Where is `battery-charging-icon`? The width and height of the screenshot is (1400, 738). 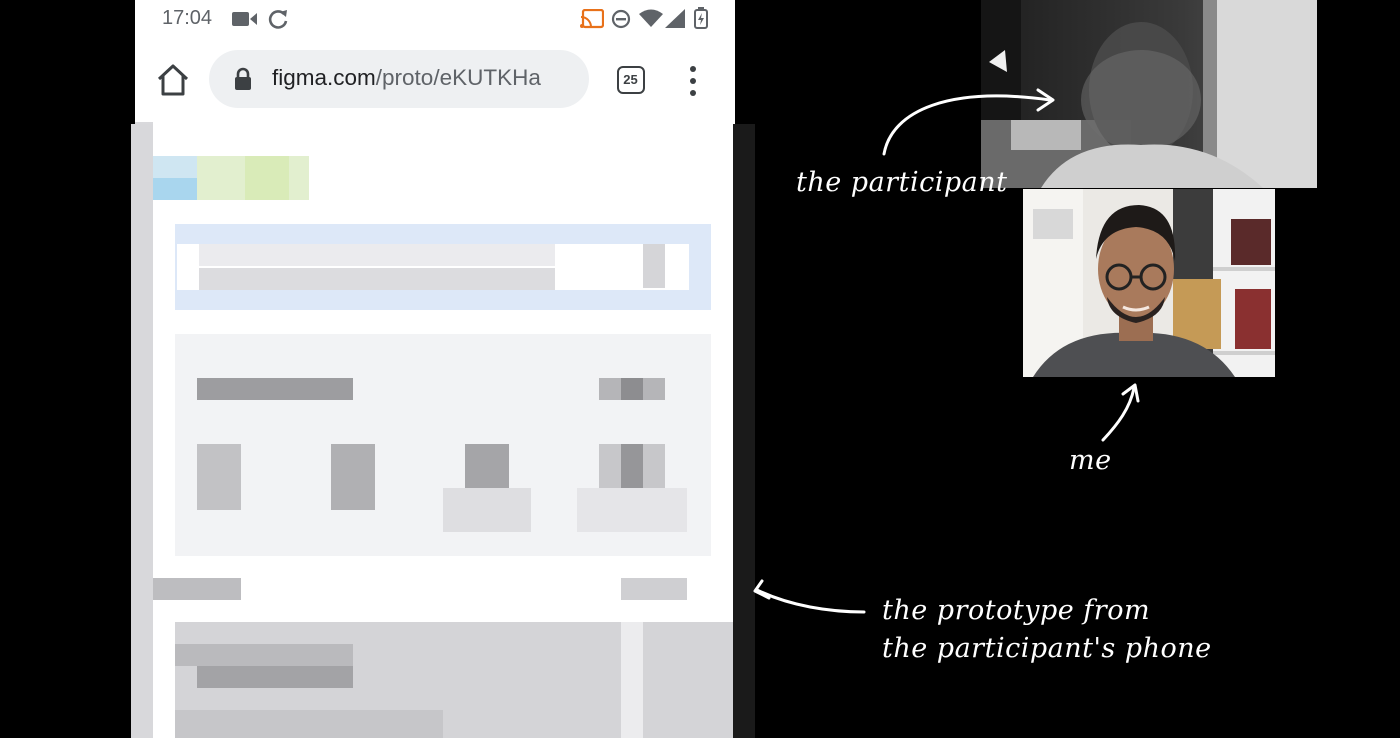 battery-charging-icon is located at coordinates (701, 18).